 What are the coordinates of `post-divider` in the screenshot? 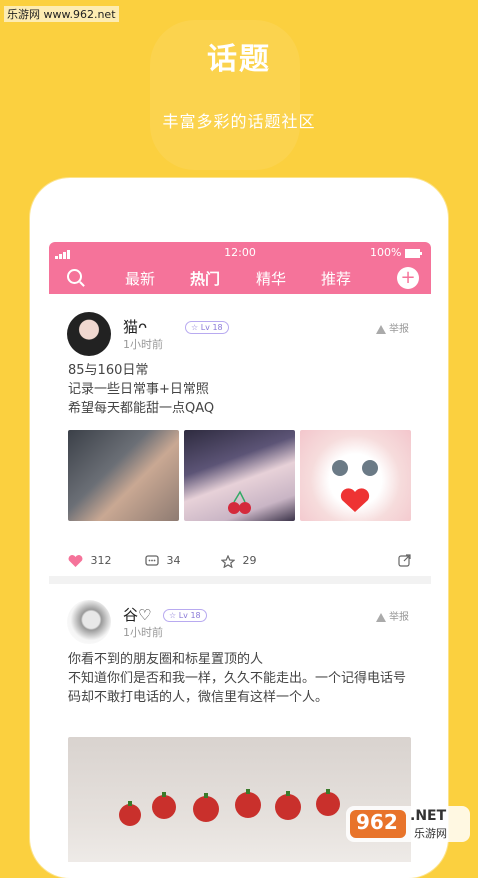 It's located at (240, 580).